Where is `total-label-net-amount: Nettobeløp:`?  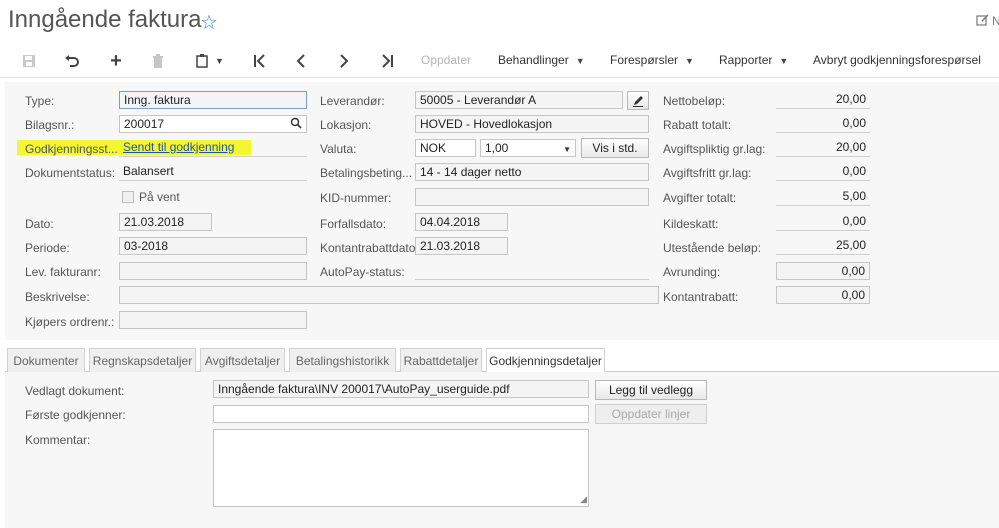 total-label-net-amount: Nettobeløp: is located at coordinates (694, 101).